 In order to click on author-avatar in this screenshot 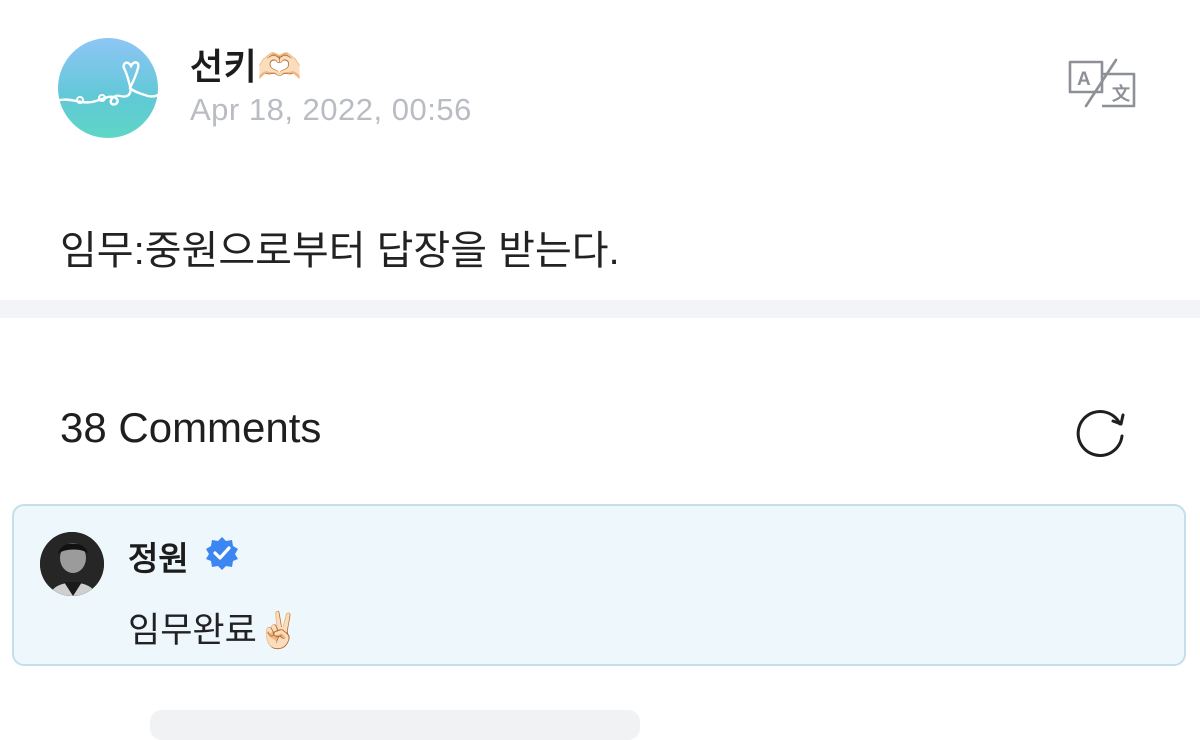, I will do `click(108, 88)`.